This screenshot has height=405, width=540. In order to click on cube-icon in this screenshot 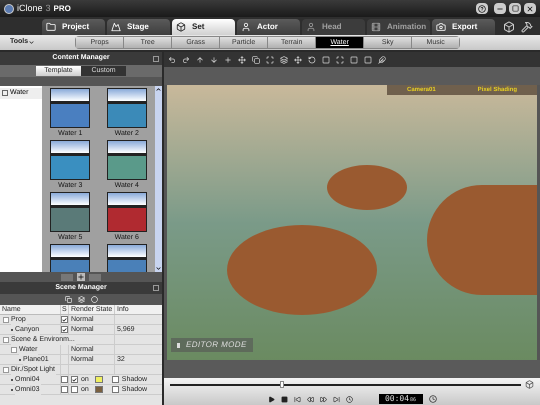, I will do `click(509, 27)`.